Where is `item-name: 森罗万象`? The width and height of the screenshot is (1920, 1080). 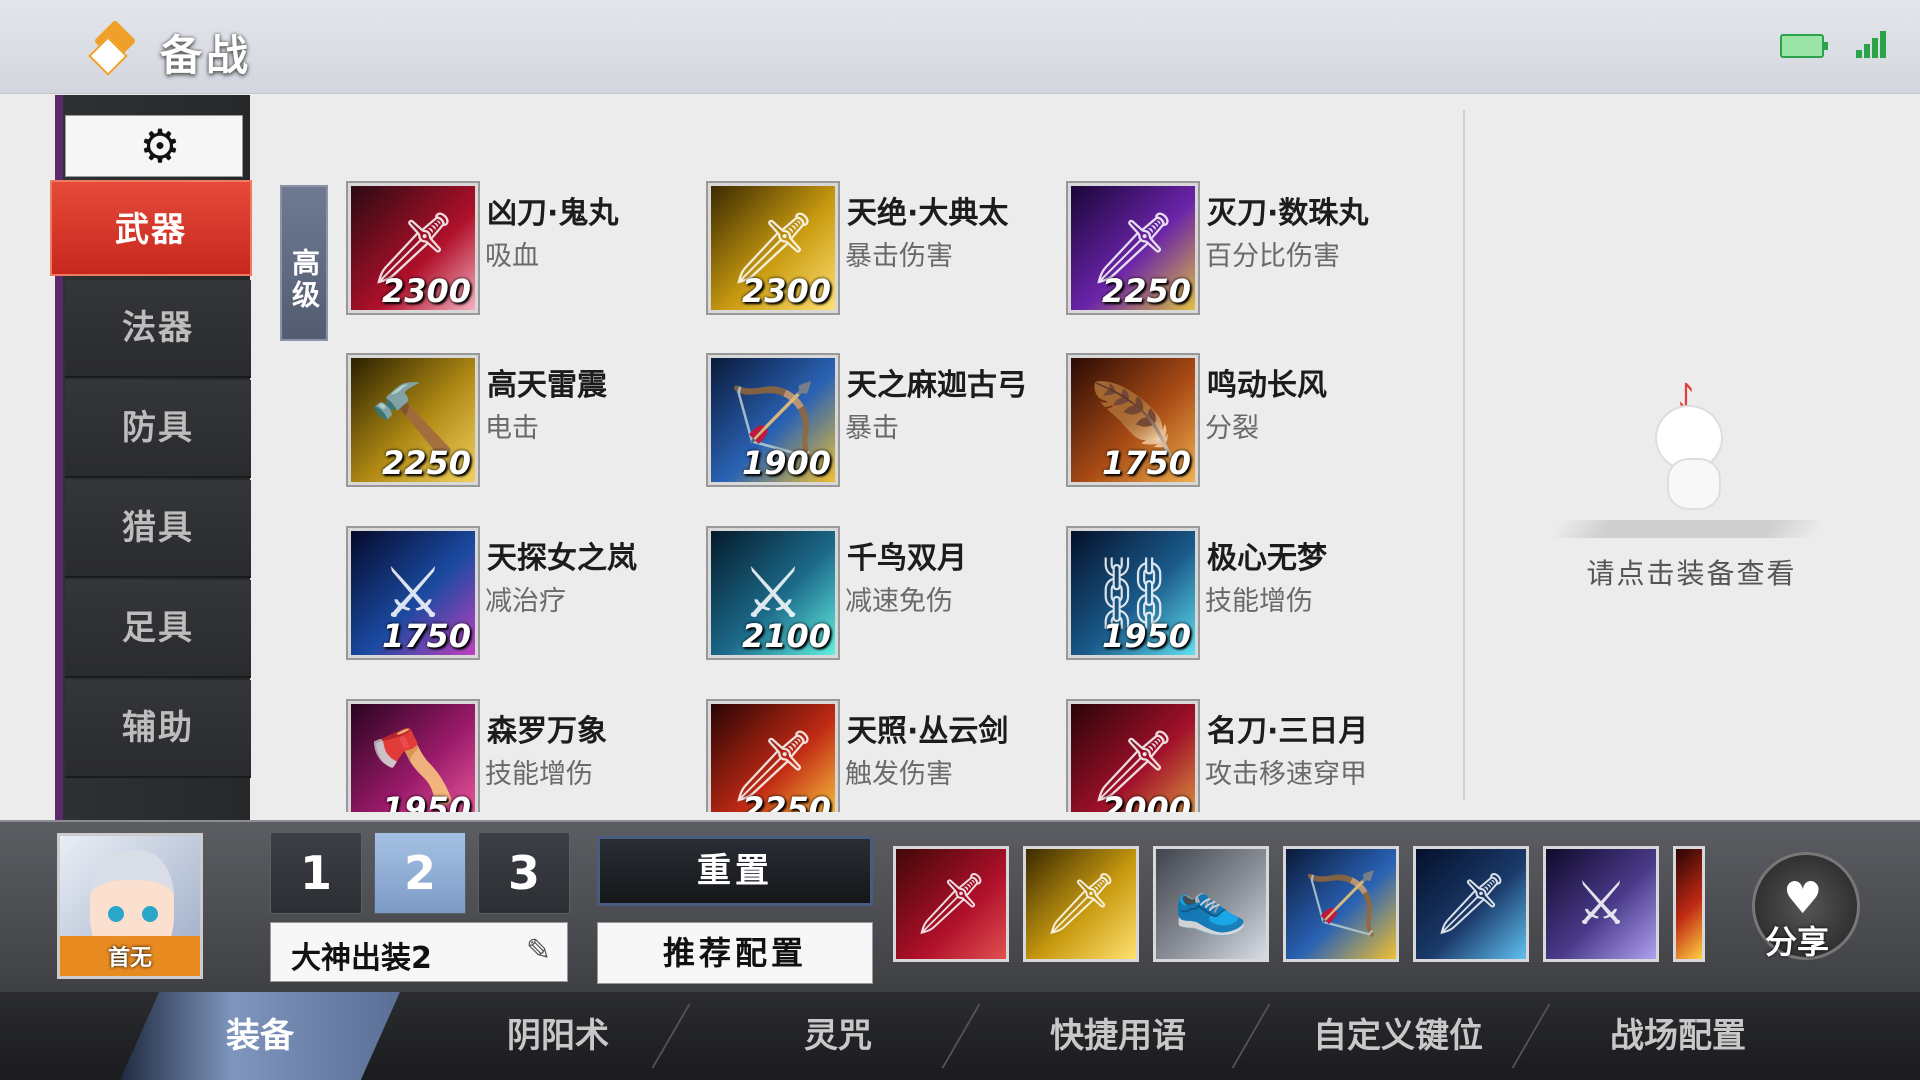
item-name: 森罗万象 is located at coordinates (547, 731).